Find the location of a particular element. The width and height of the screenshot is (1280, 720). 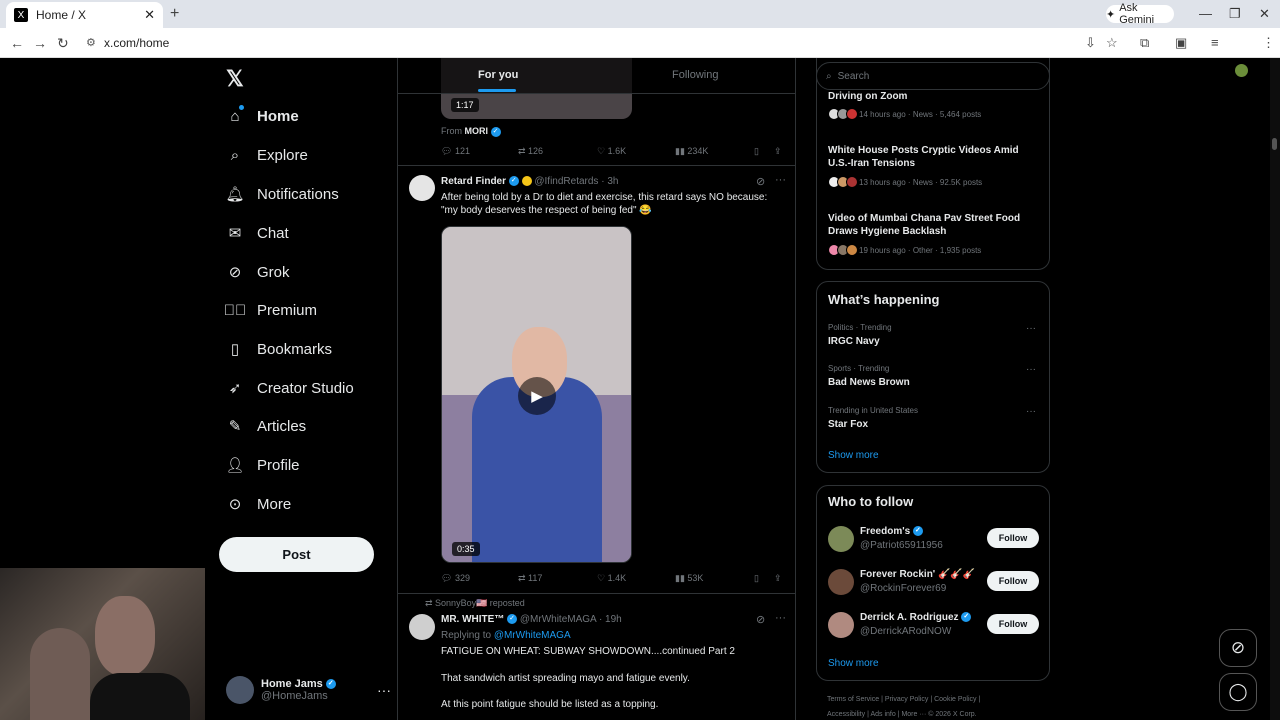

chat-bubble-icon: ◯ is located at coordinates (1238, 692).